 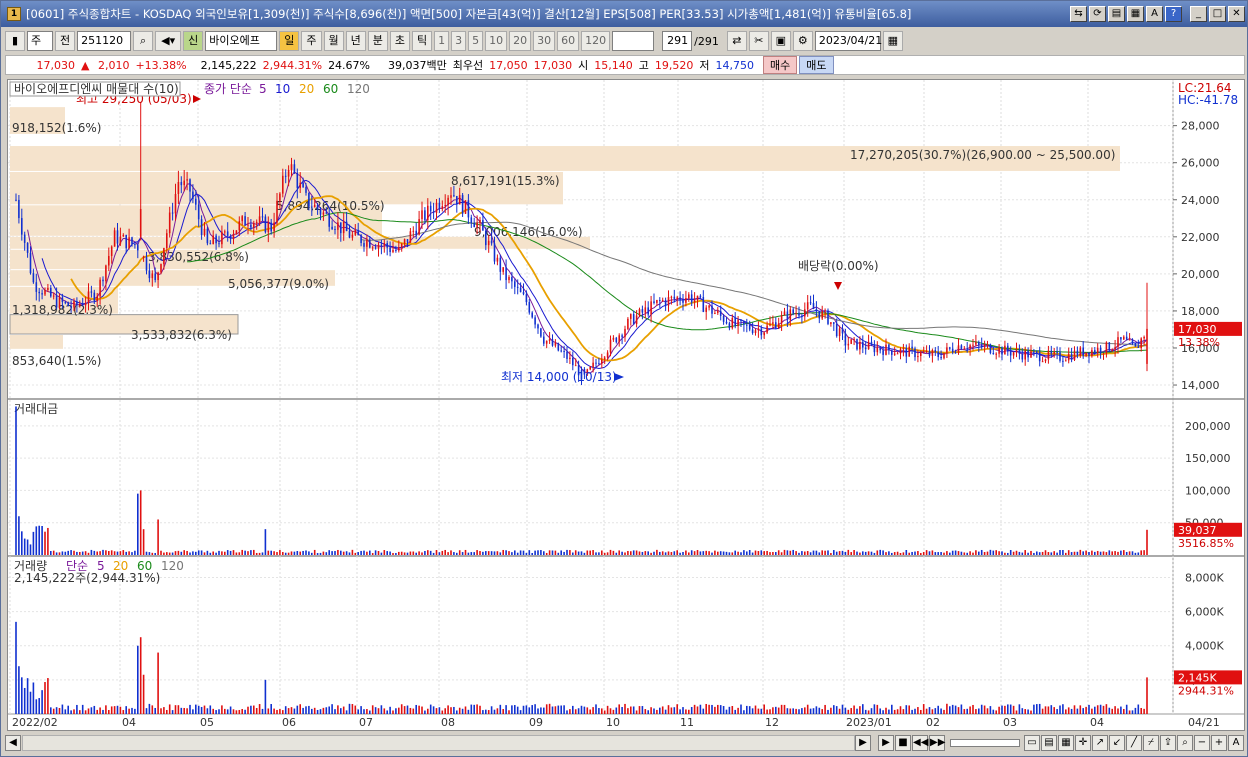 What do you see at coordinates (168, 41) in the screenshot?
I see `speaker-icon: ◀▾` at bounding box center [168, 41].